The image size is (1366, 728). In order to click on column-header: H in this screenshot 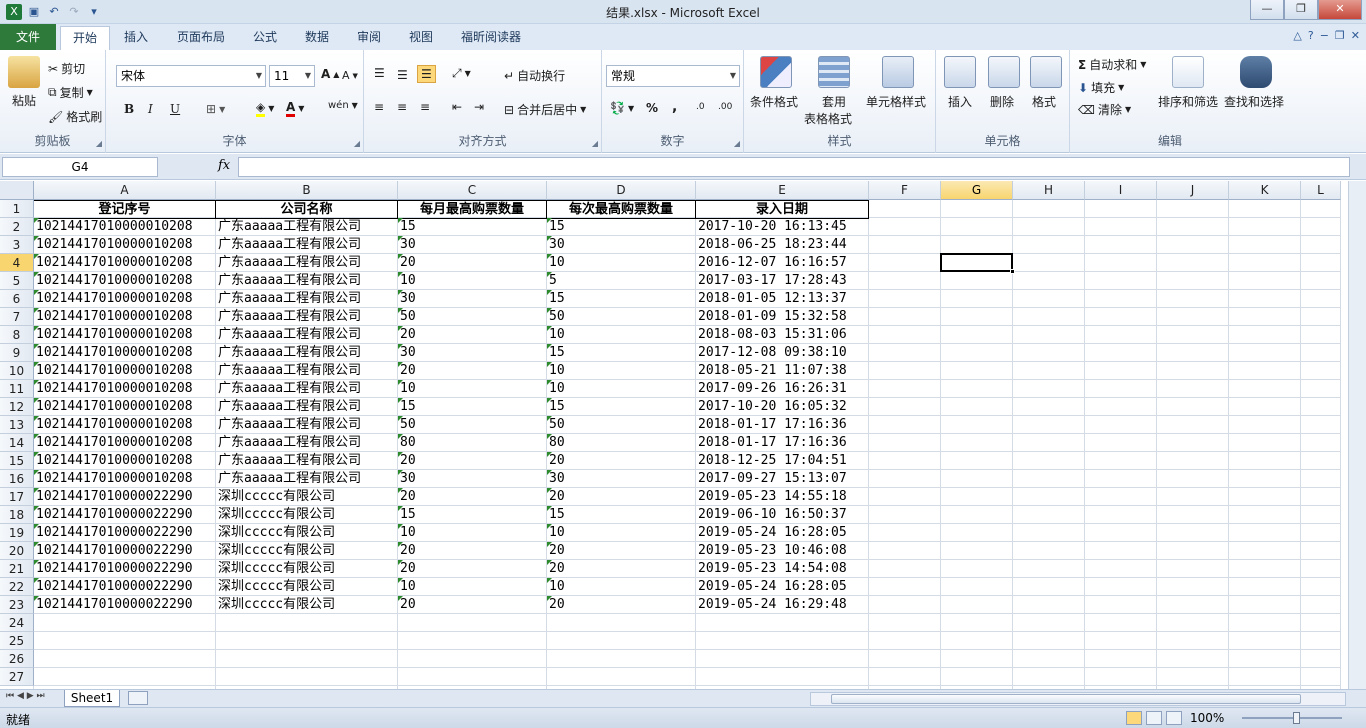, I will do `click(1049, 190)`.